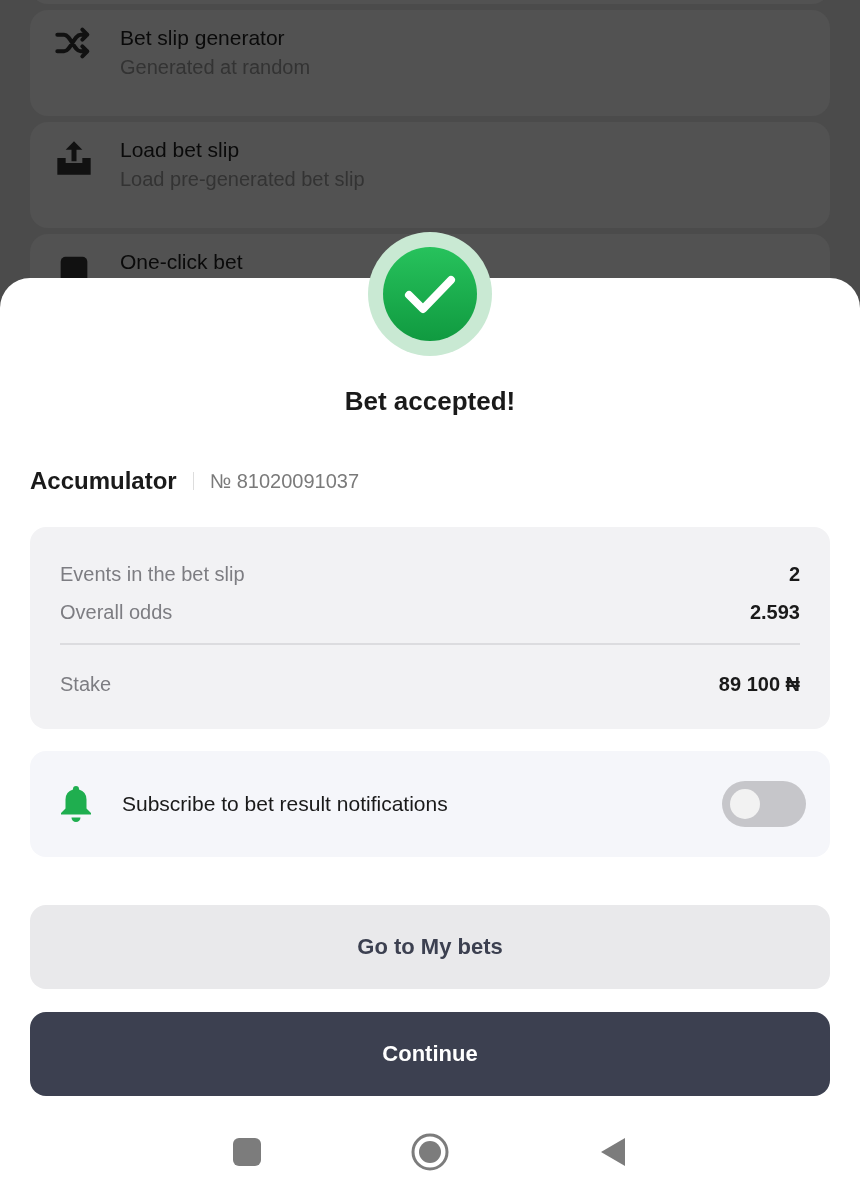 The image size is (860, 1200). I want to click on menu-item-title: Load bet slip, so click(180, 150).